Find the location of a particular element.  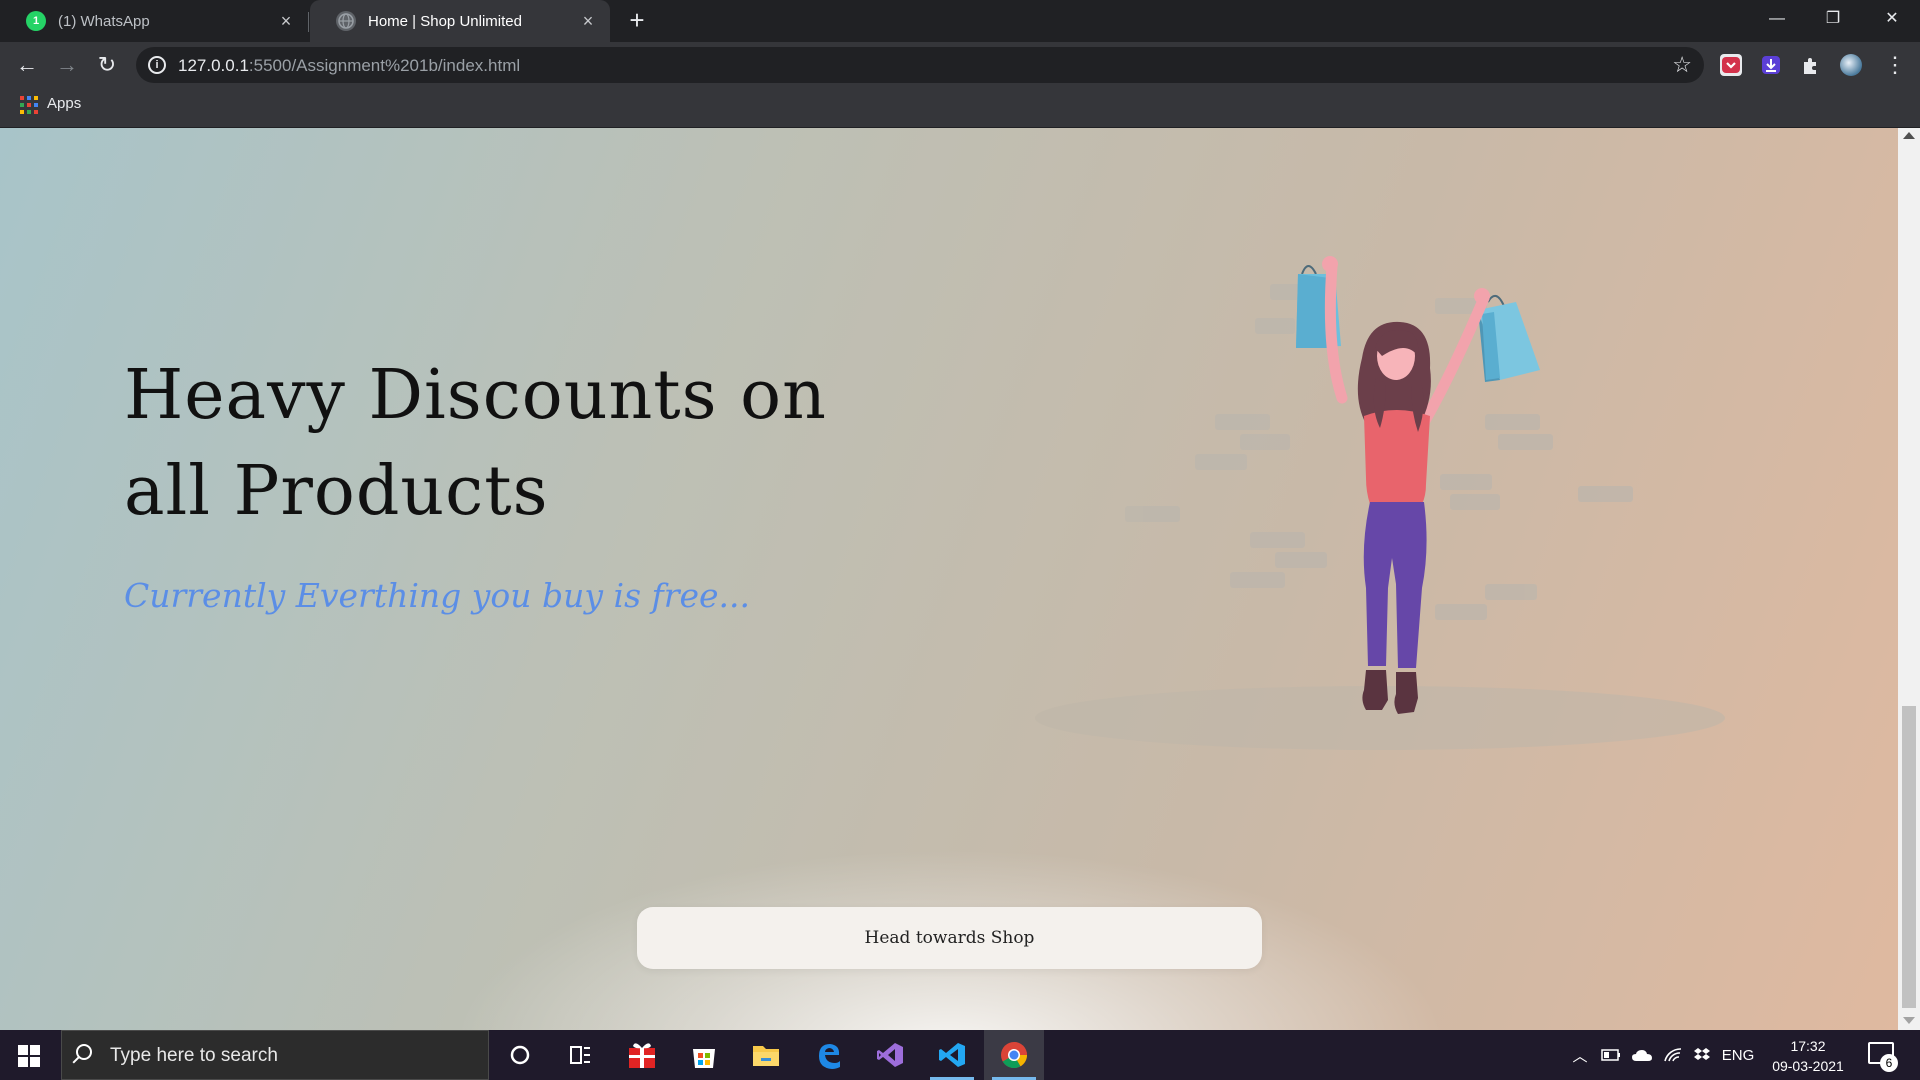

taskbar-clock: 17:32 09-03-2021 is located at coordinates (1808, 1056).